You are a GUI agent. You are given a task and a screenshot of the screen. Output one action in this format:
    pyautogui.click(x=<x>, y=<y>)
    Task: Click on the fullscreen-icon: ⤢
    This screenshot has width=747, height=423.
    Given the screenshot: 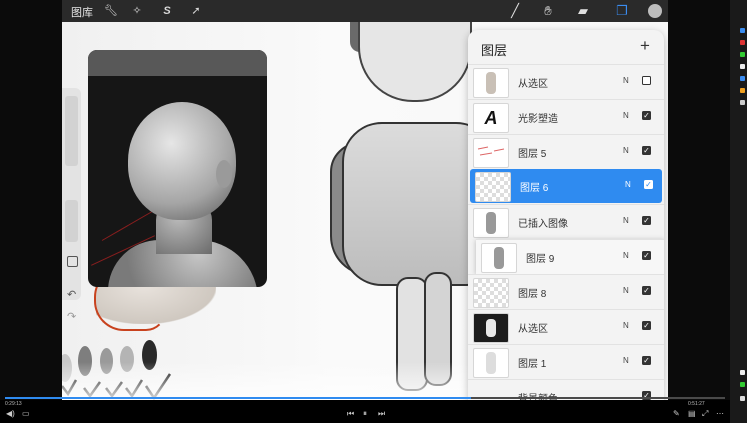 What is the action you would take?
    pyautogui.click(x=705, y=414)
    